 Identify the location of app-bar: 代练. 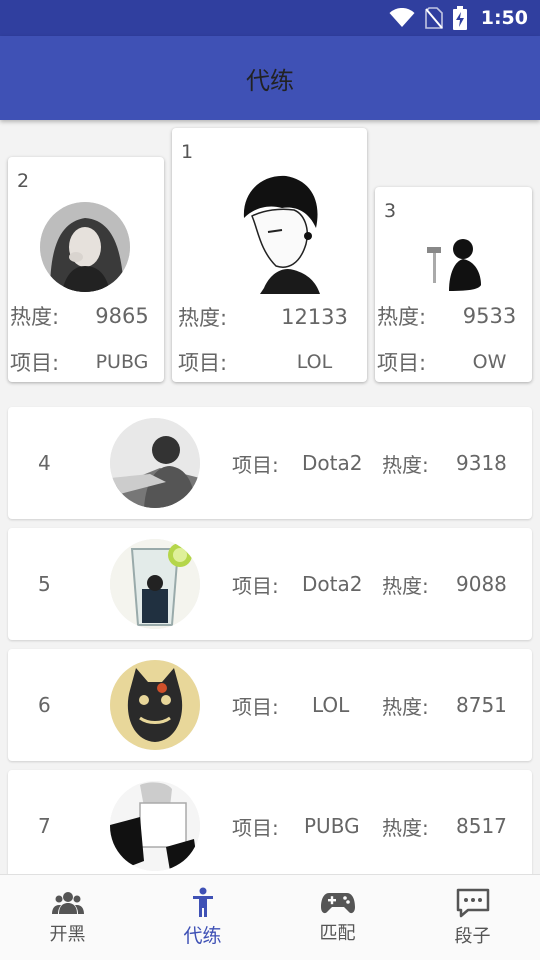
(270, 78).